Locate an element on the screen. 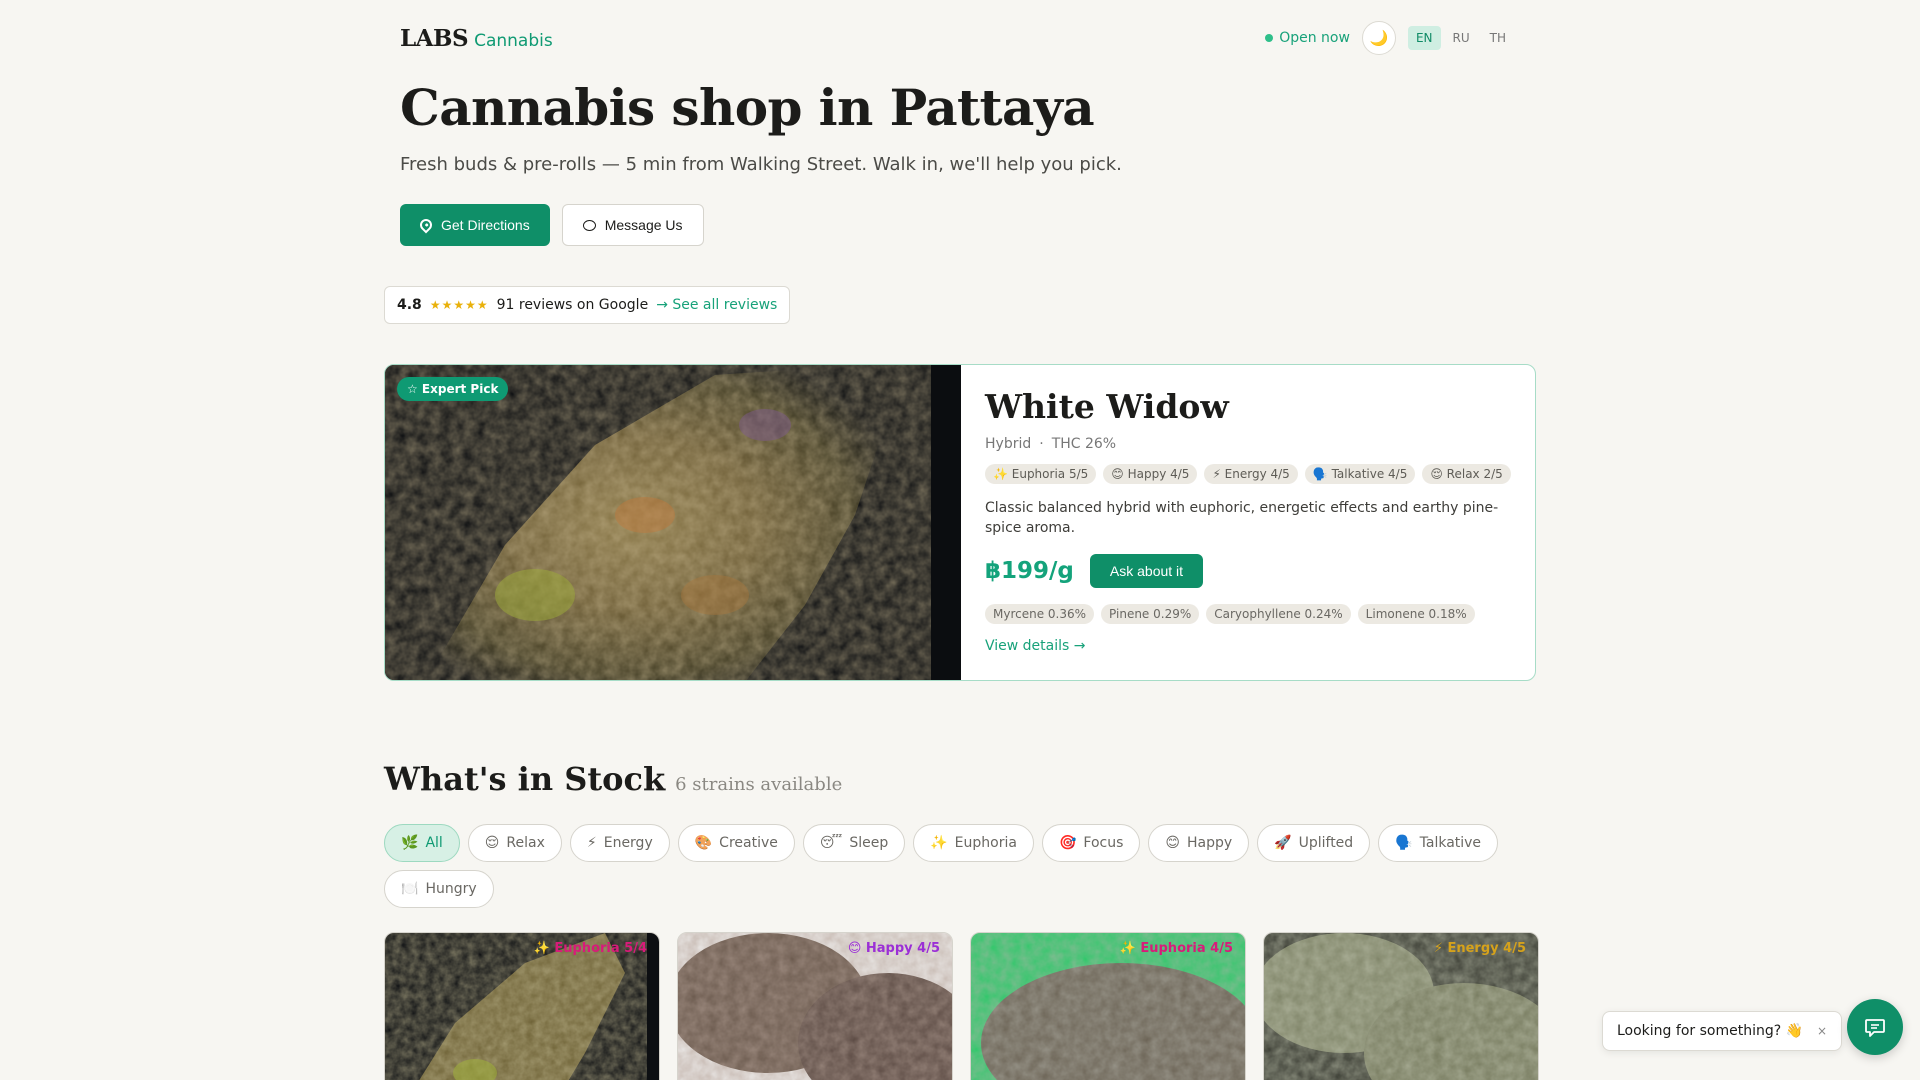 The height and width of the screenshot is (1080, 1920). filter-uplifted: 🚀 Uplifted is located at coordinates (1314, 843).